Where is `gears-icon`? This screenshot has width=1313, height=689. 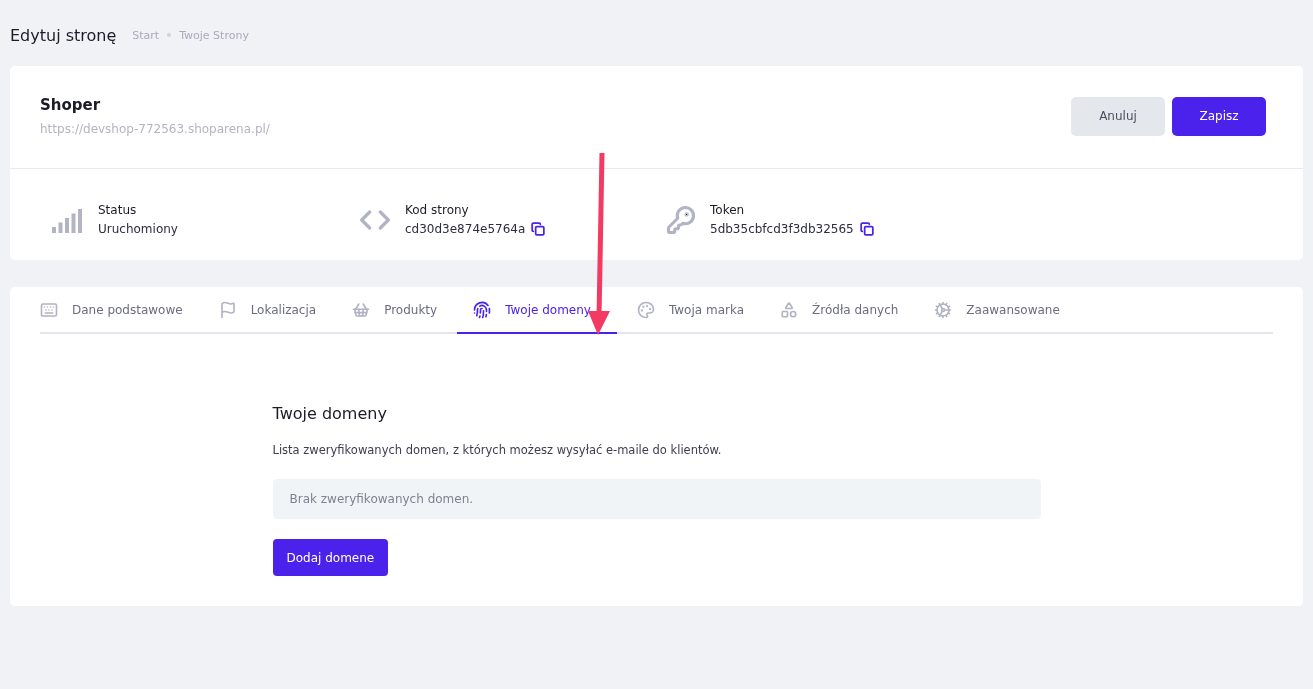
gears-icon is located at coordinates (943, 310).